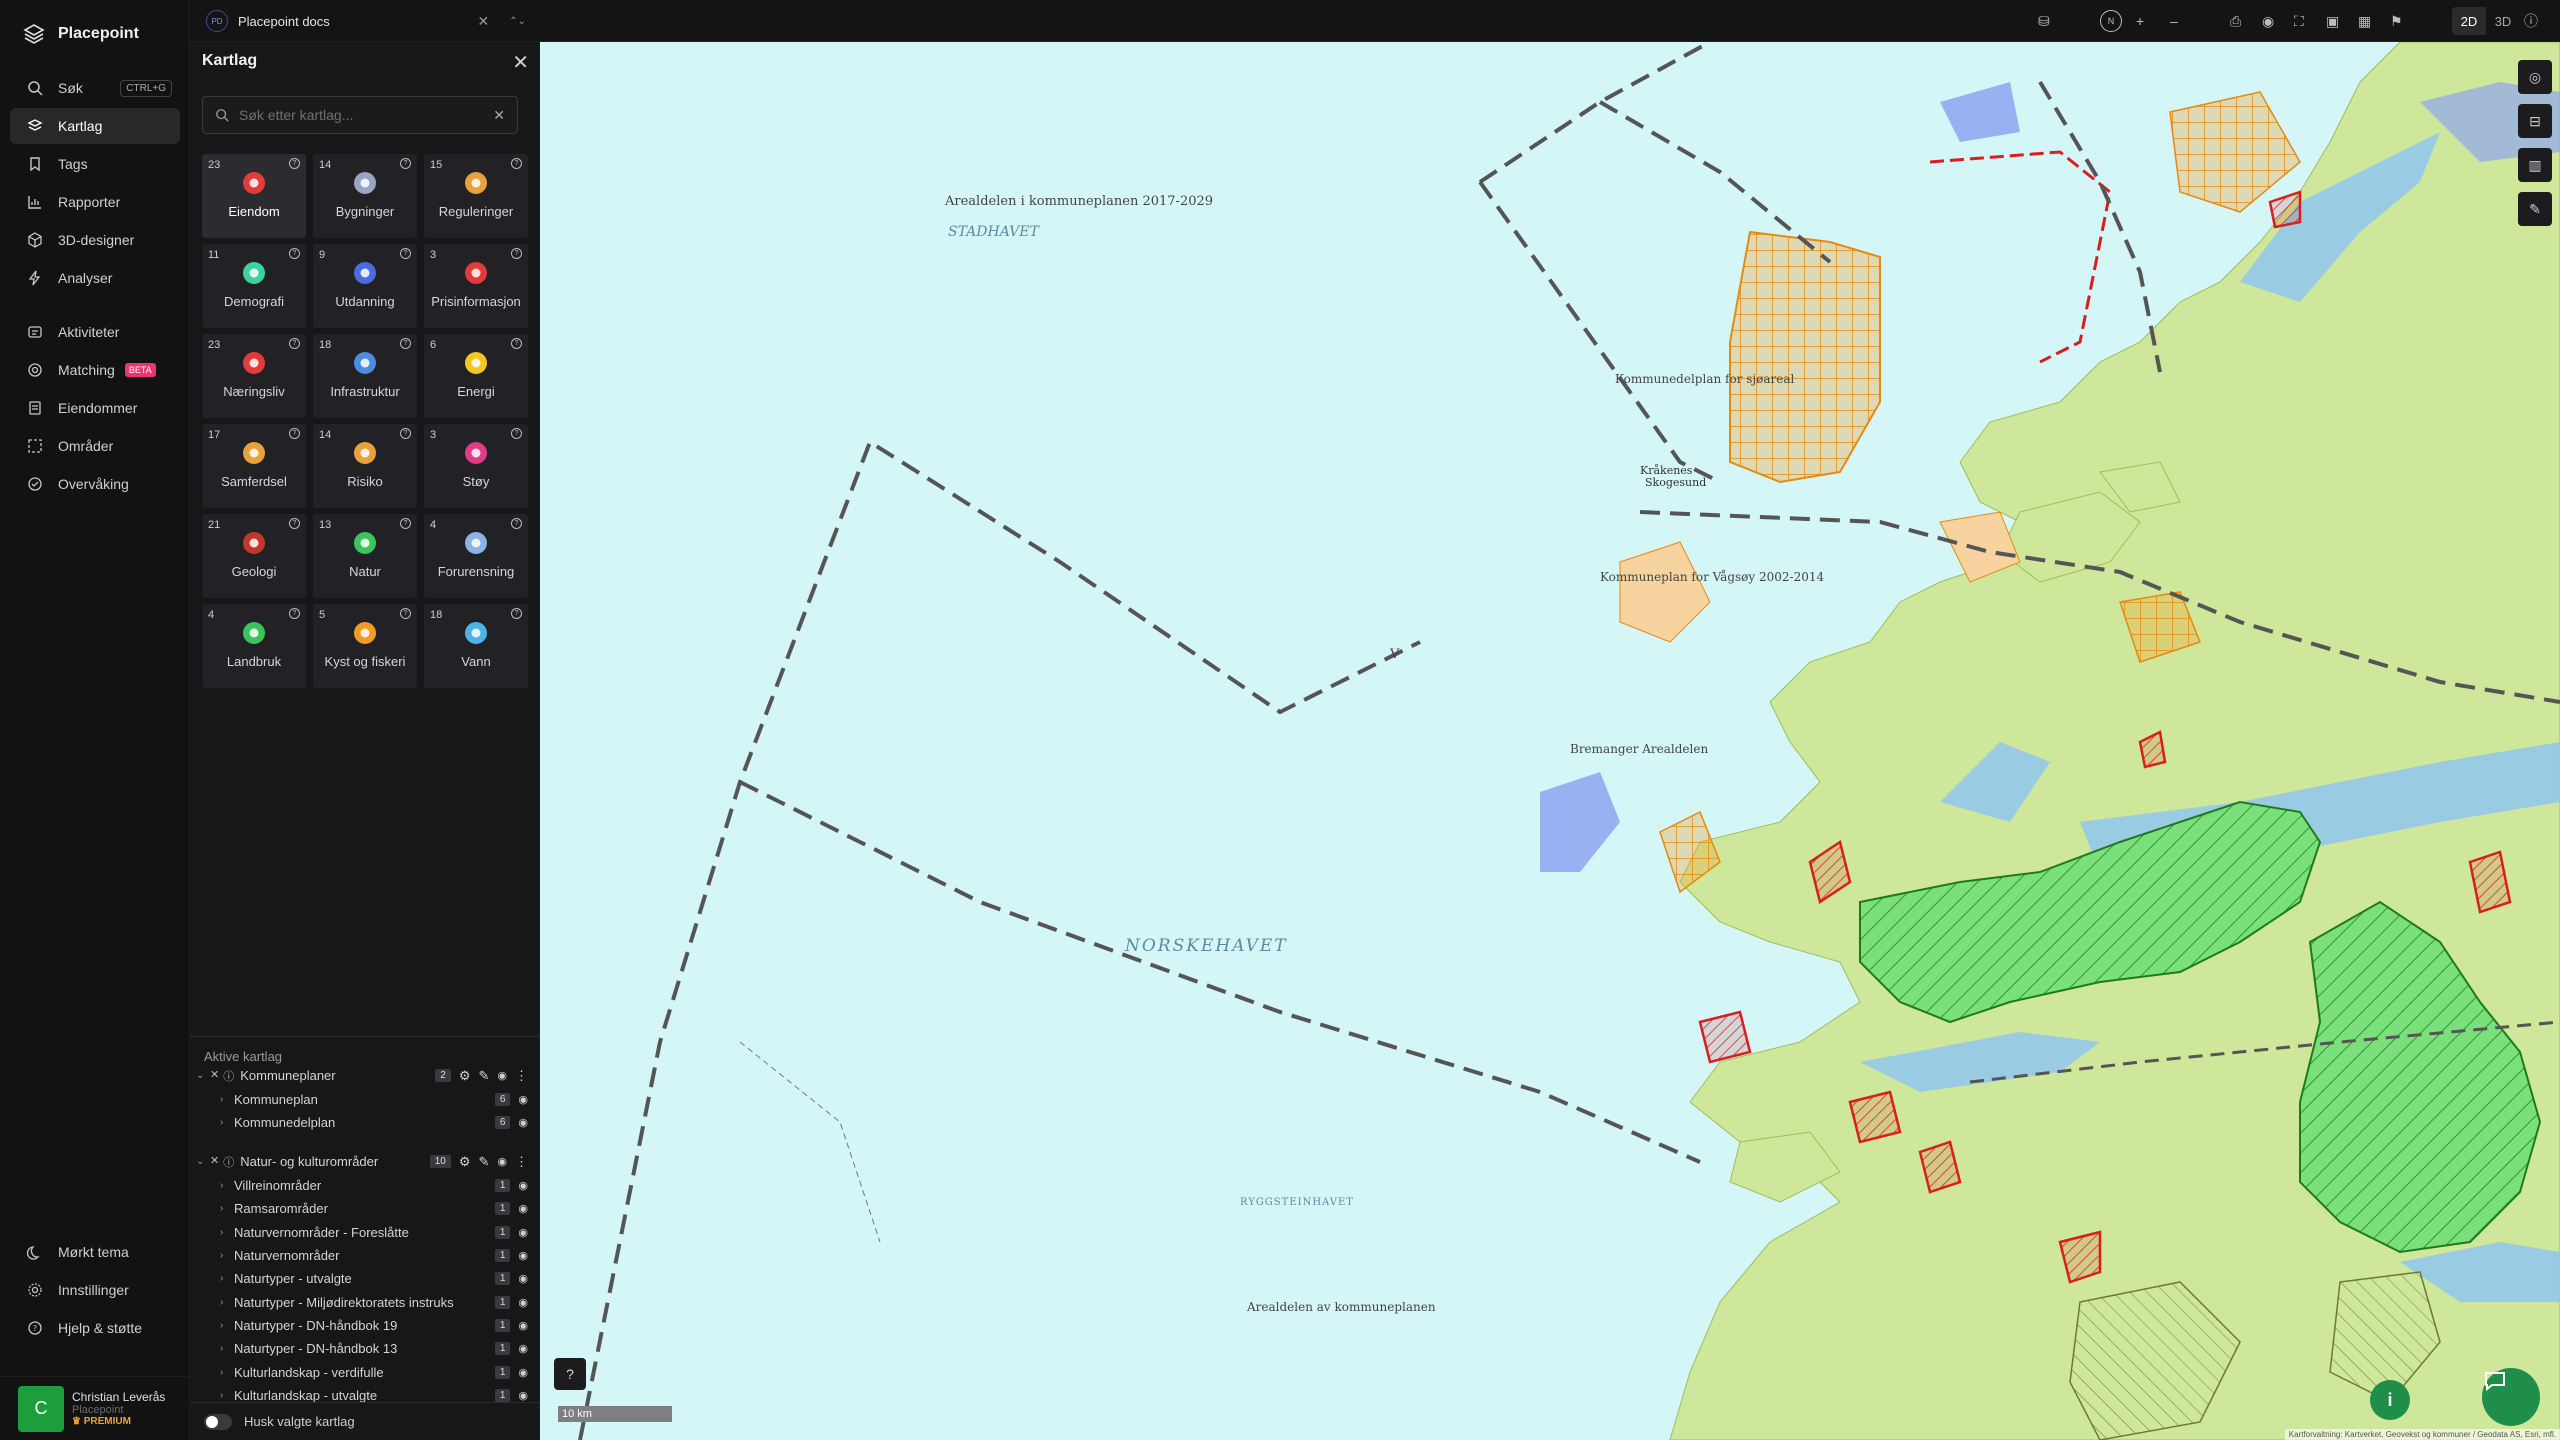 The image size is (2560, 1440). Describe the element at coordinates (365, 1161) in the screenshot. I see `layer-group: ⌄ ✕ ⓘ Natur- og kulturområder 10 ⚙ ✎ ◉ ⋮` at that location.